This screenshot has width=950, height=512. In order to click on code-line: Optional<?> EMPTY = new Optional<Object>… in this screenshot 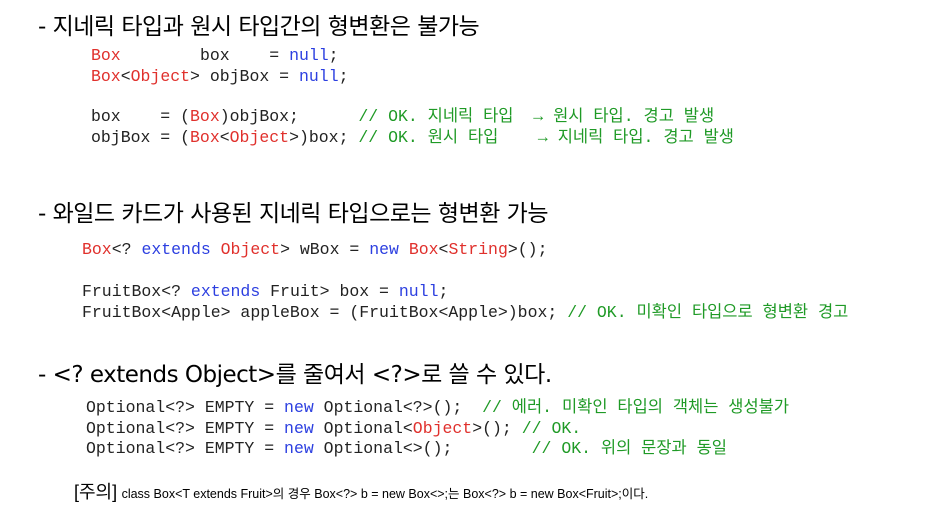, I will do `click(334, 428)`.